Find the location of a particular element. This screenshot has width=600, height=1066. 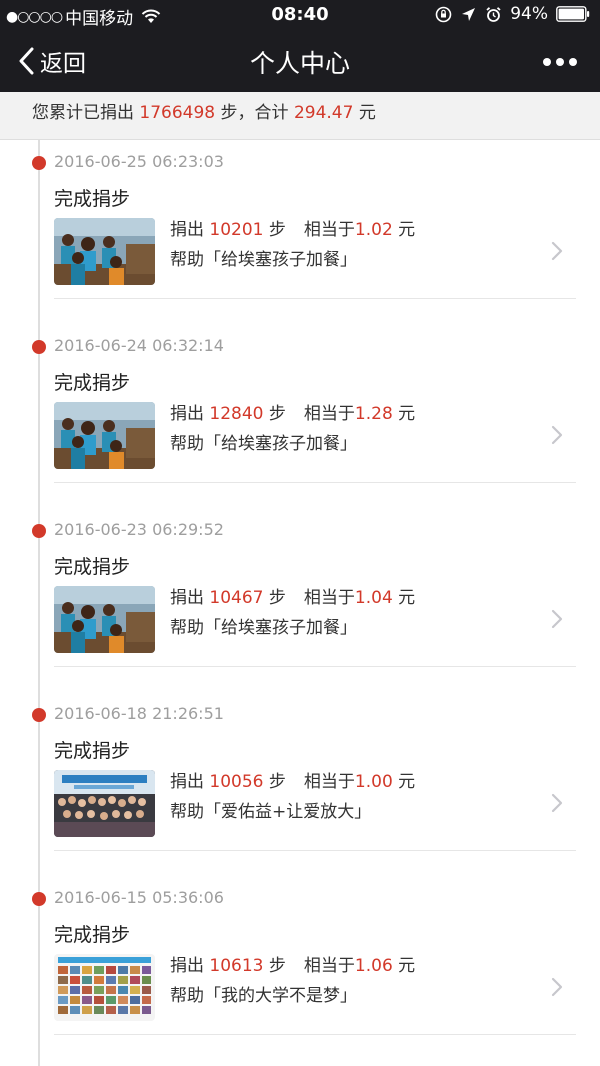

entry-donation-line: 捐出 10056 步相当于1.00 元 is located at coordinates (292, 779).